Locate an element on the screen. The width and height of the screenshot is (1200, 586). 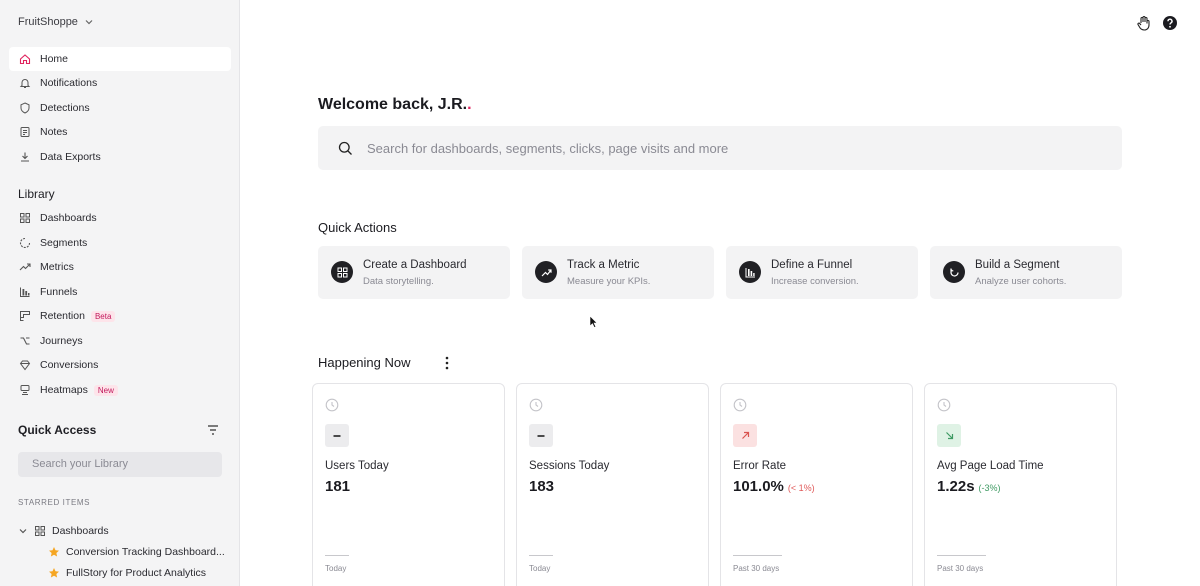
sidebar-item-label: Notes is located at coordinates (54, 132).